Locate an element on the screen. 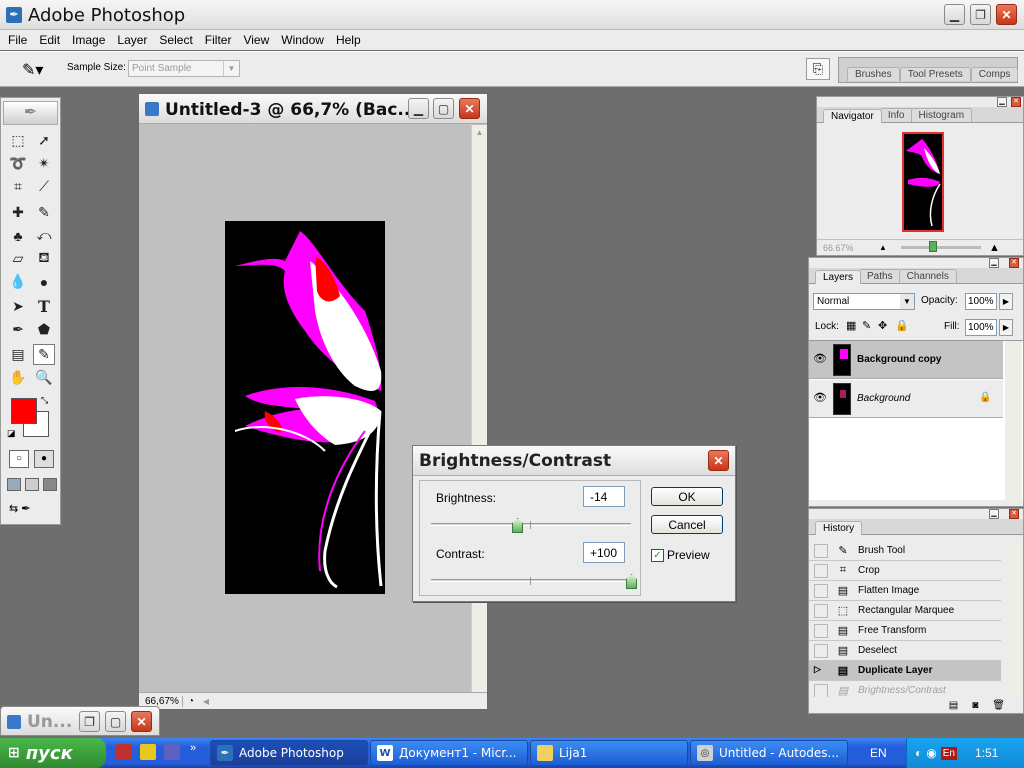 The height and width of the screenshot is (768, 1024). document-vertical-scrollbar: ▲ is located at coordinates (479, 409).